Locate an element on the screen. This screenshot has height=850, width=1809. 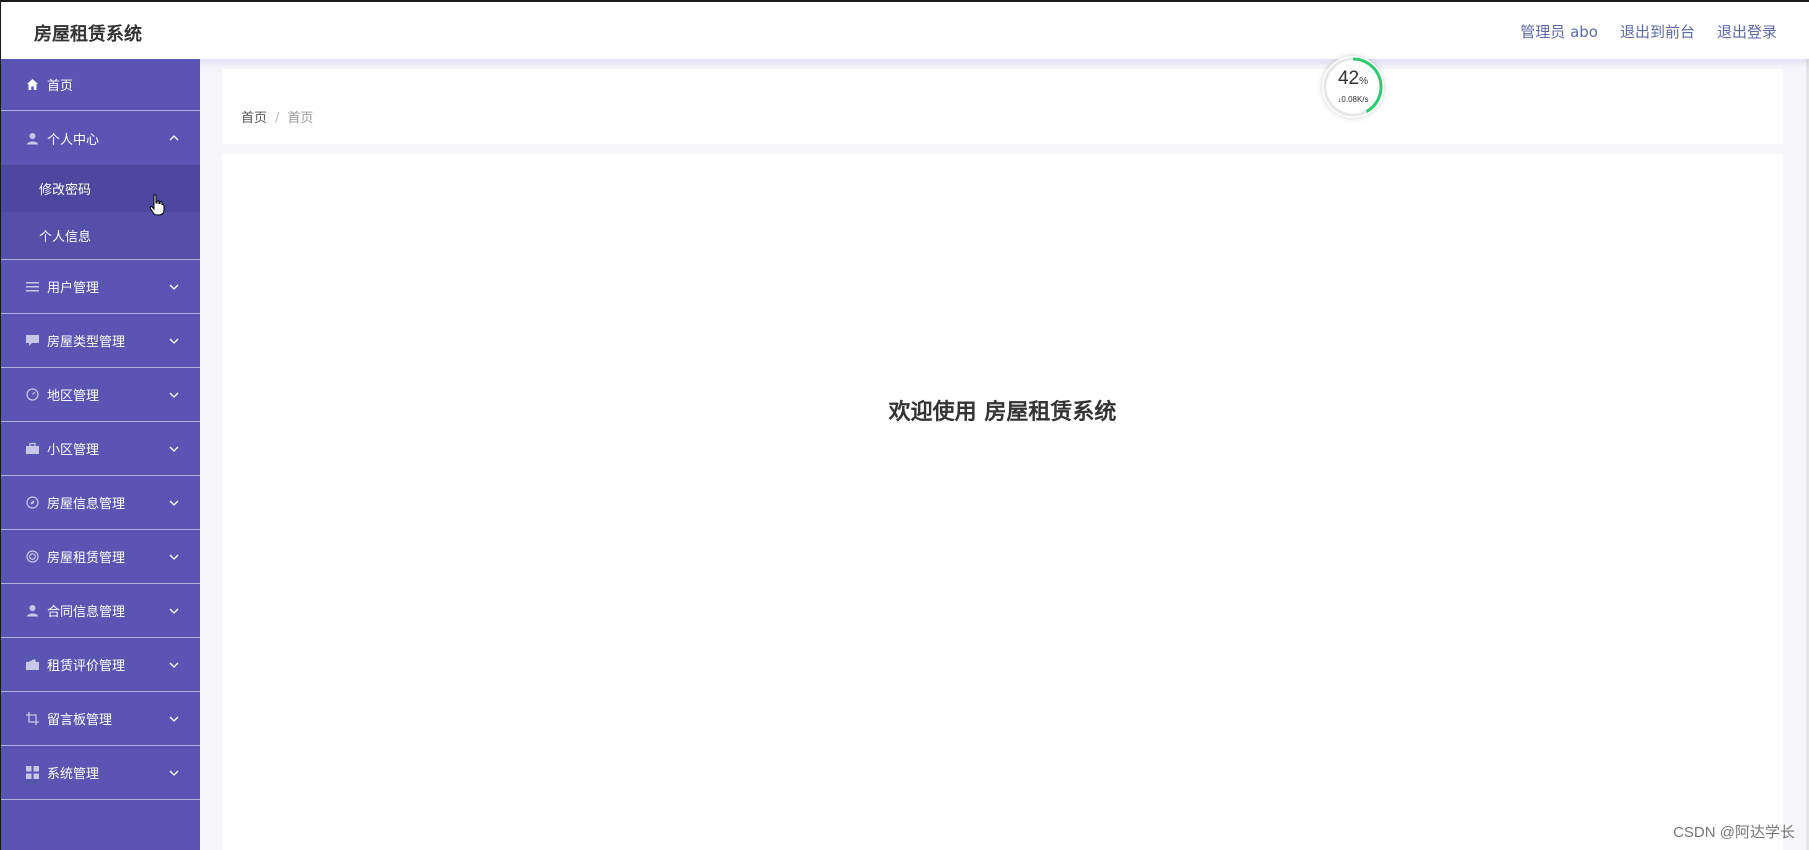
network-percent: 42% is located at coordinates (1353, 78).